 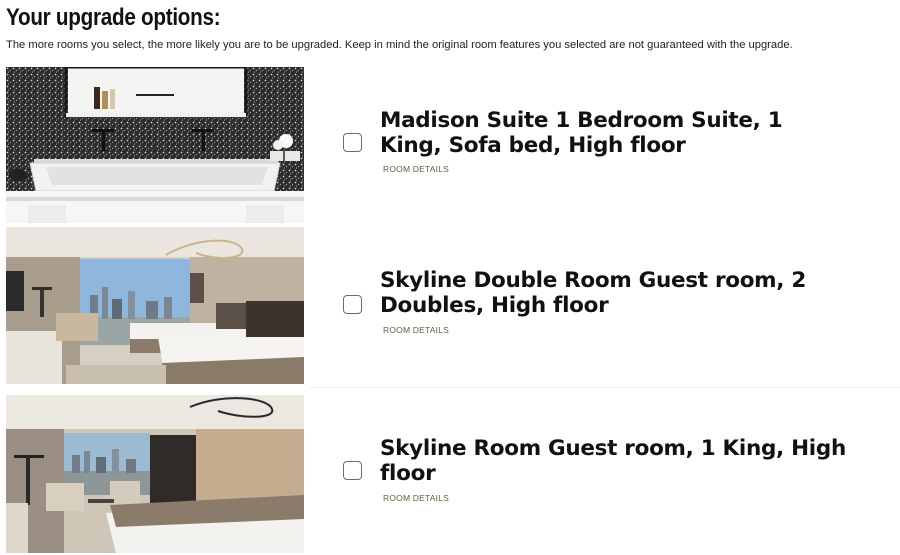 I want to click on room-photo-king-bedroom, so click(x=155, y=474).